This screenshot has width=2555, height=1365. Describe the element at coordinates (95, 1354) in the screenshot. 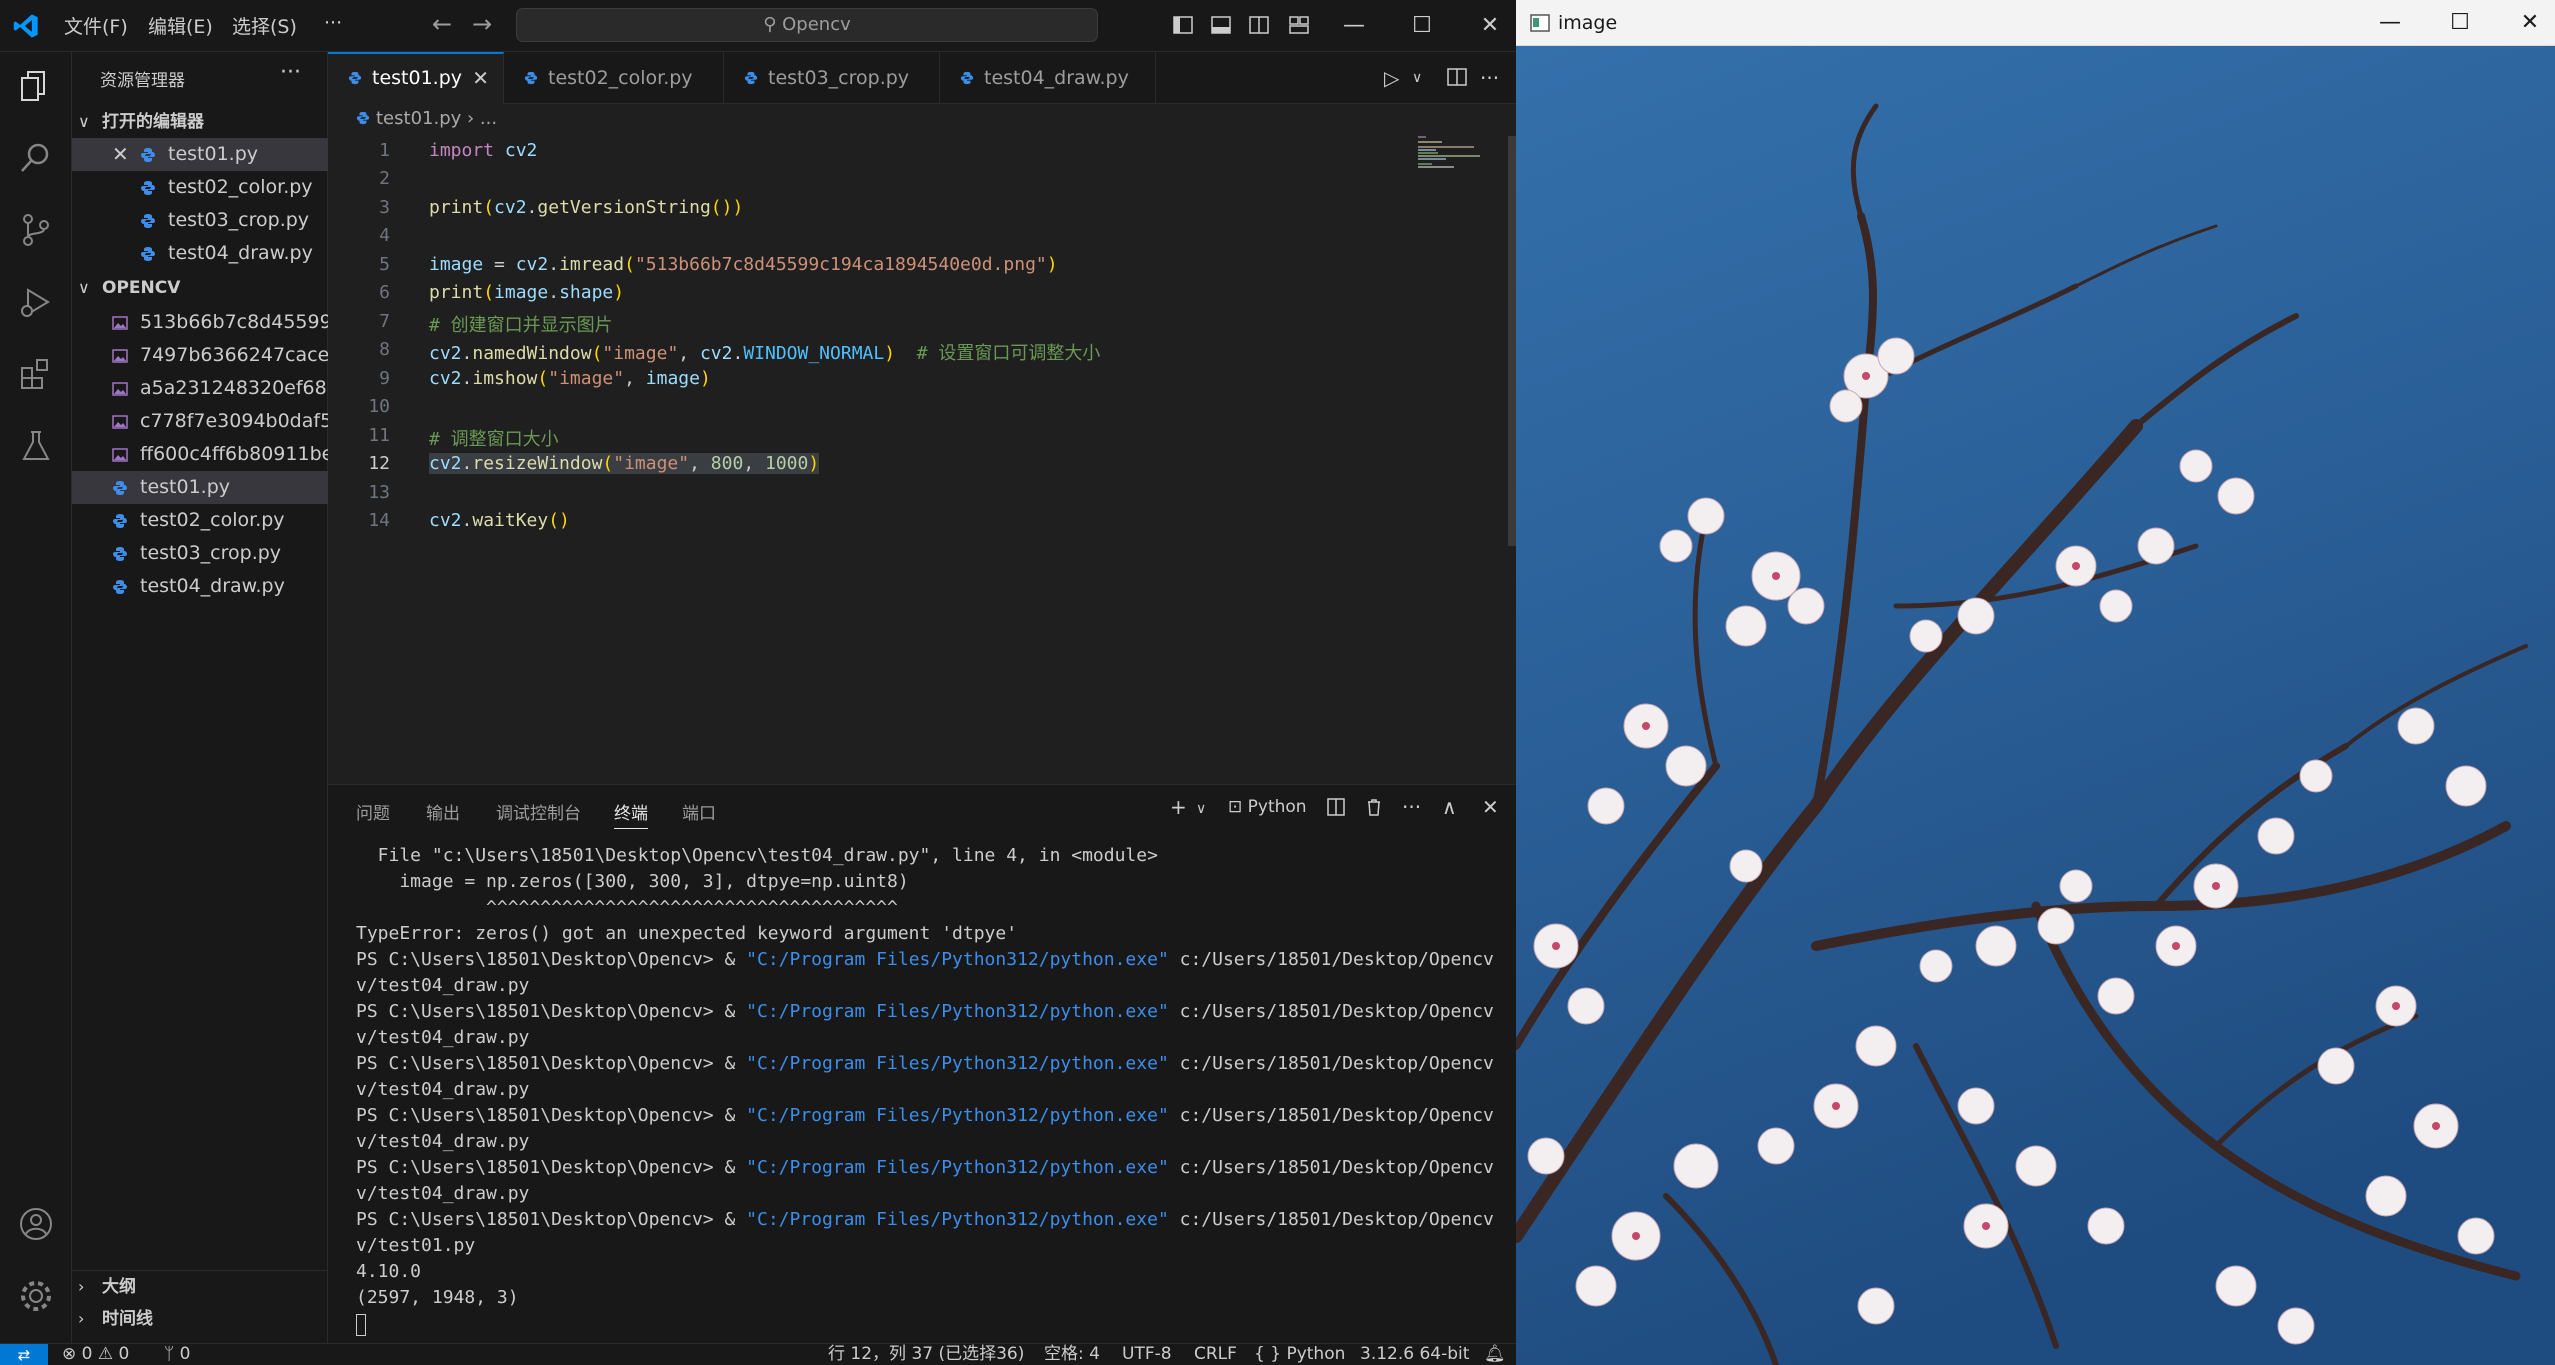

I see `problems-status: ⊗ 0 ⚠ 0` at that location.